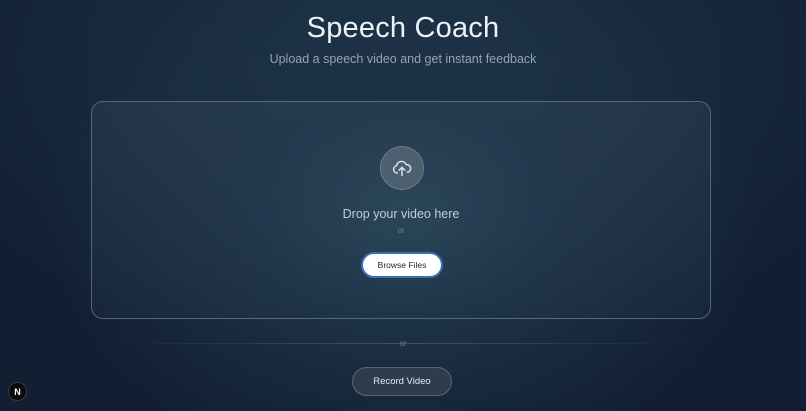  What do you see at coordinates (403, 343) in the screenshot?
I see `divider-or-label: or` at bounding box center [403, 343].